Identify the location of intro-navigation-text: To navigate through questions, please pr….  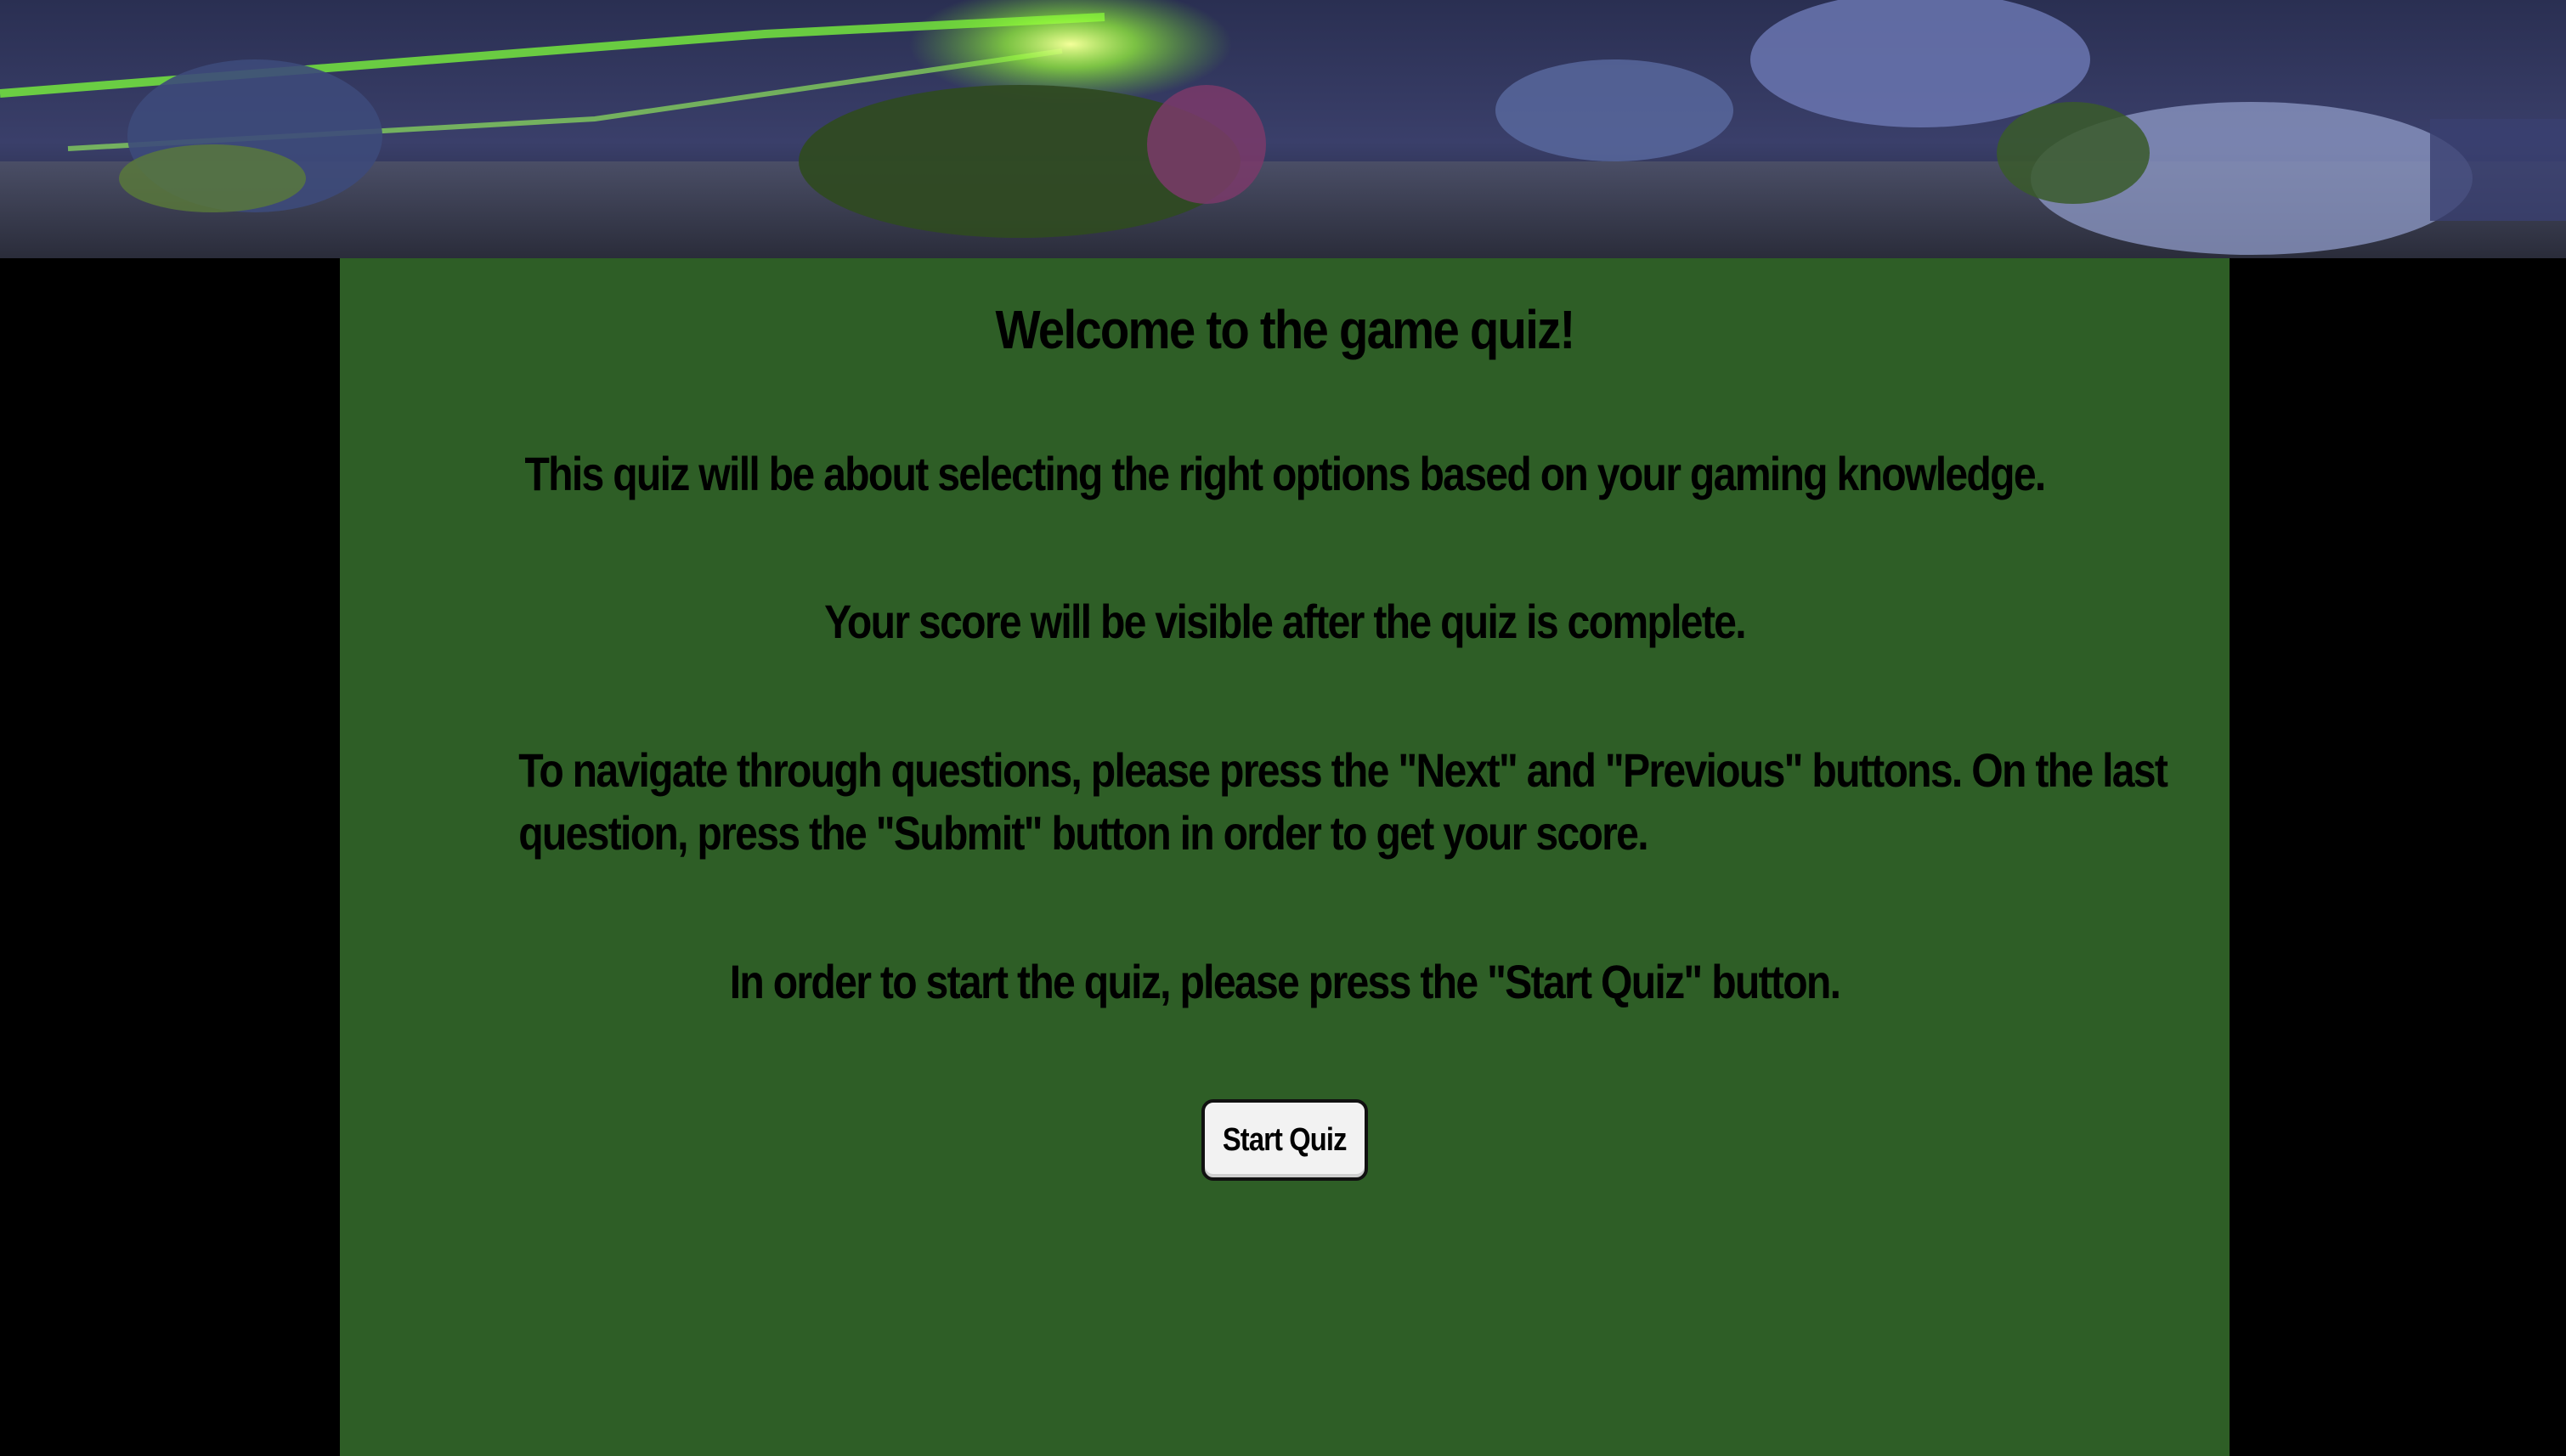
(1343, 801).